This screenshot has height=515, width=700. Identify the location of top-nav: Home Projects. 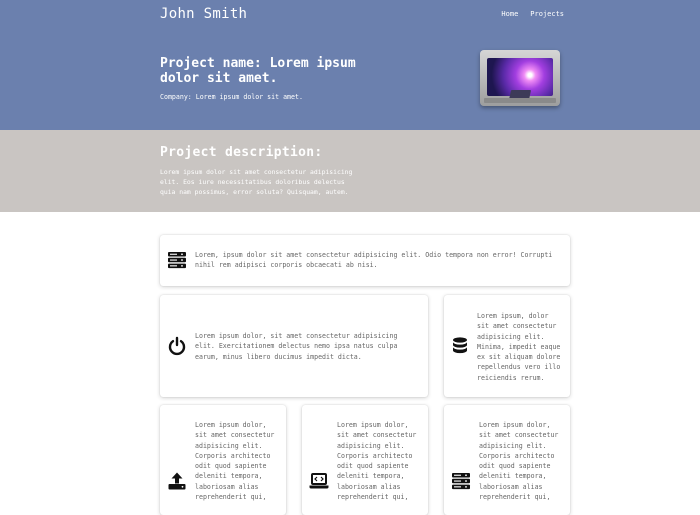
(532, 14).